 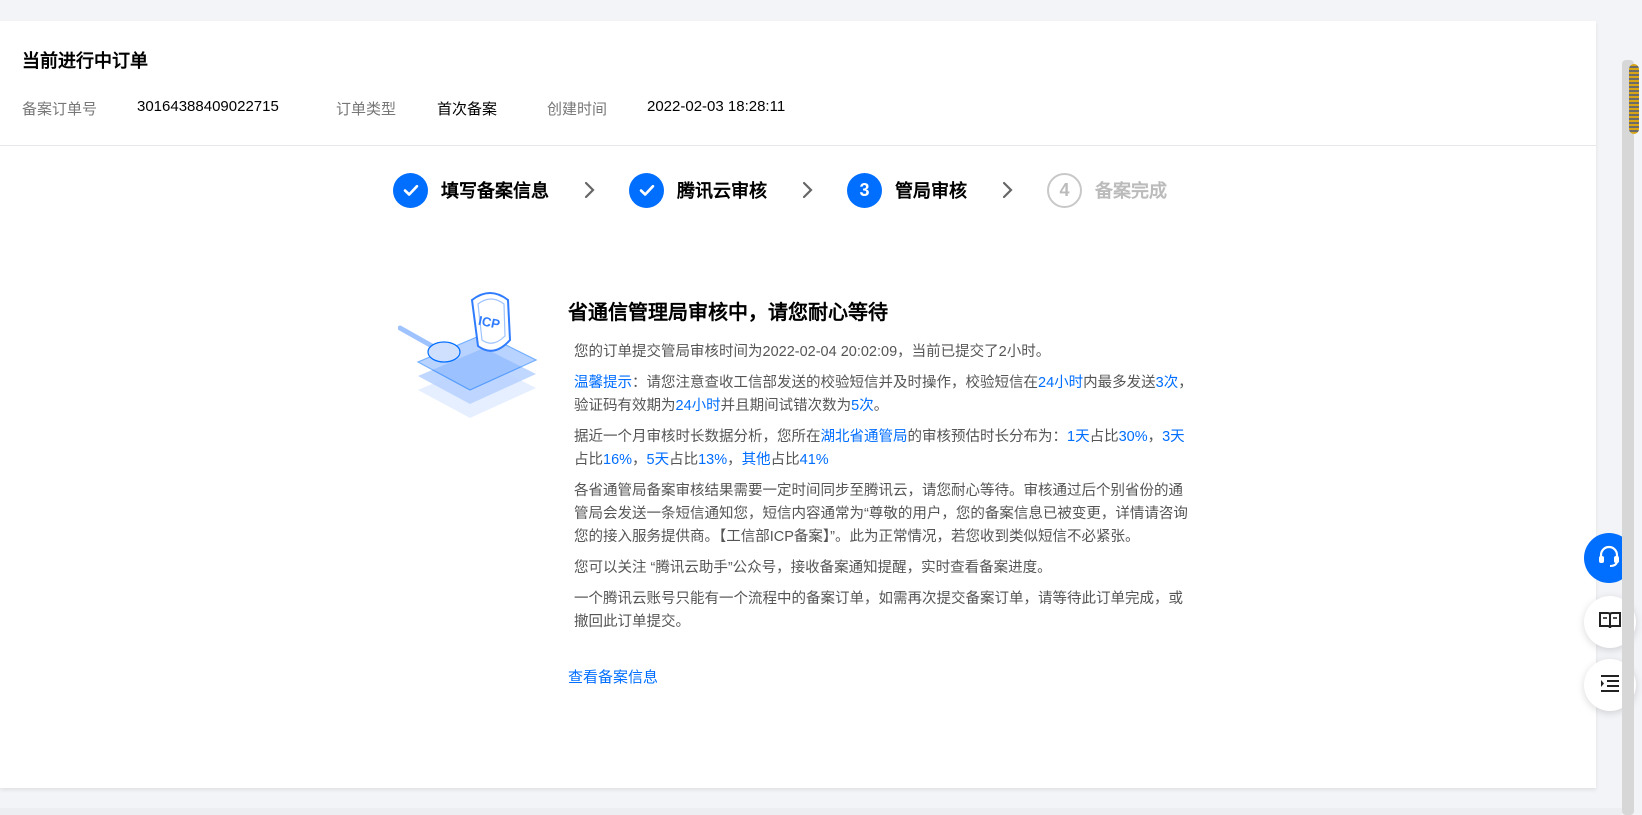 What do you see at coordinates (366, 109) in the screenshot?
I see `order-type-label: 订单类型` at bounding box center [366, 109].